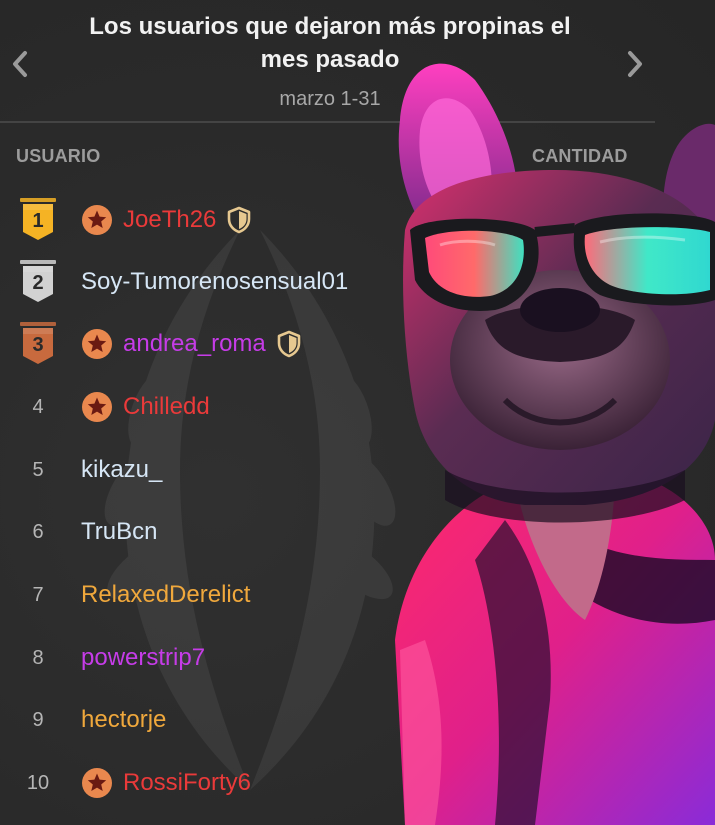  I want to click on leaderboard-row: 8 powerstrip7, so click(200, 658).